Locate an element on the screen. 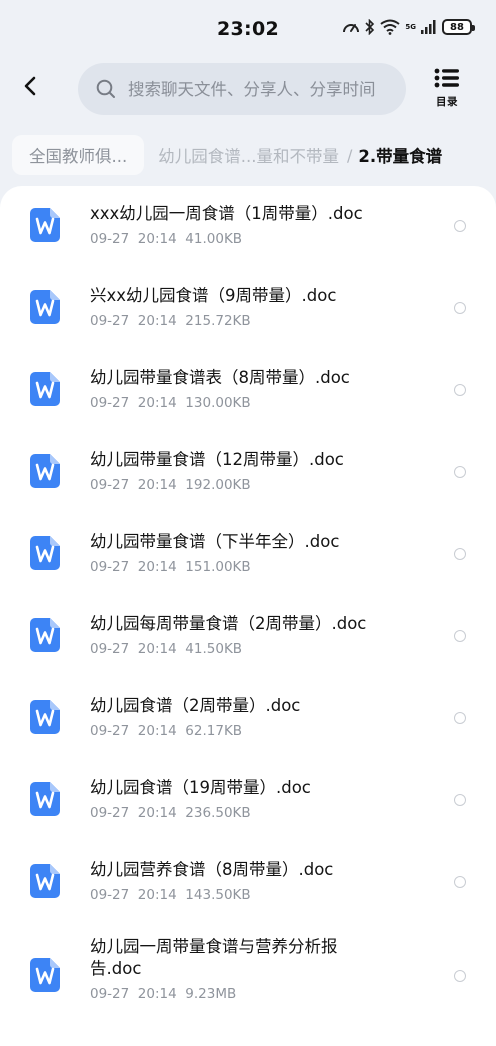  file-meta: 09-27 20:14 130.00KB is located at coordinates (170, 403).